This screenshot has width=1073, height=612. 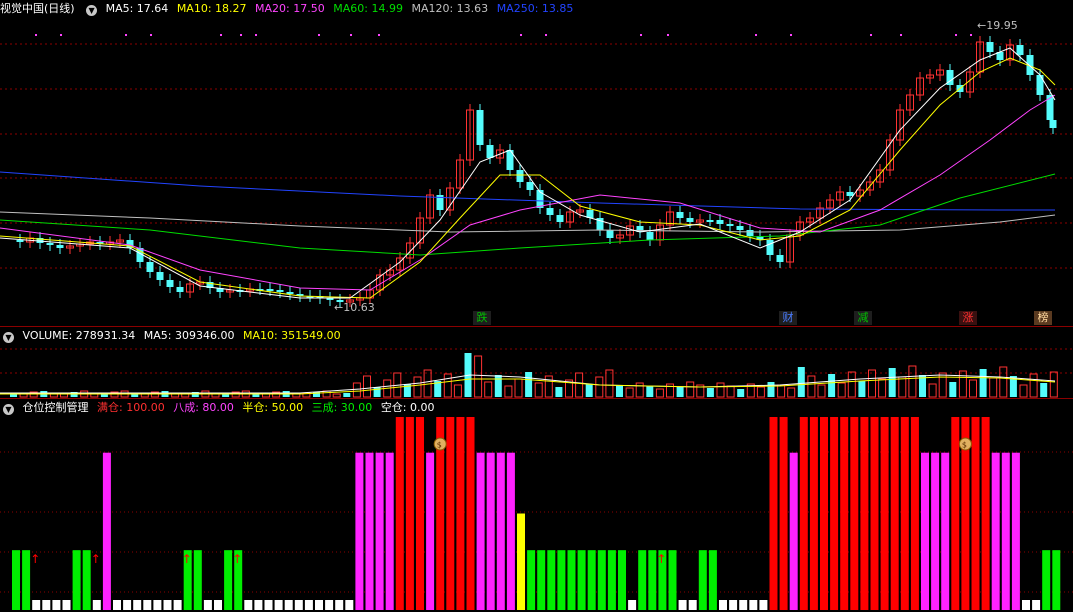 I want to click on volume-label: VOLUME: 278931.34, so click(x=79, y=335).